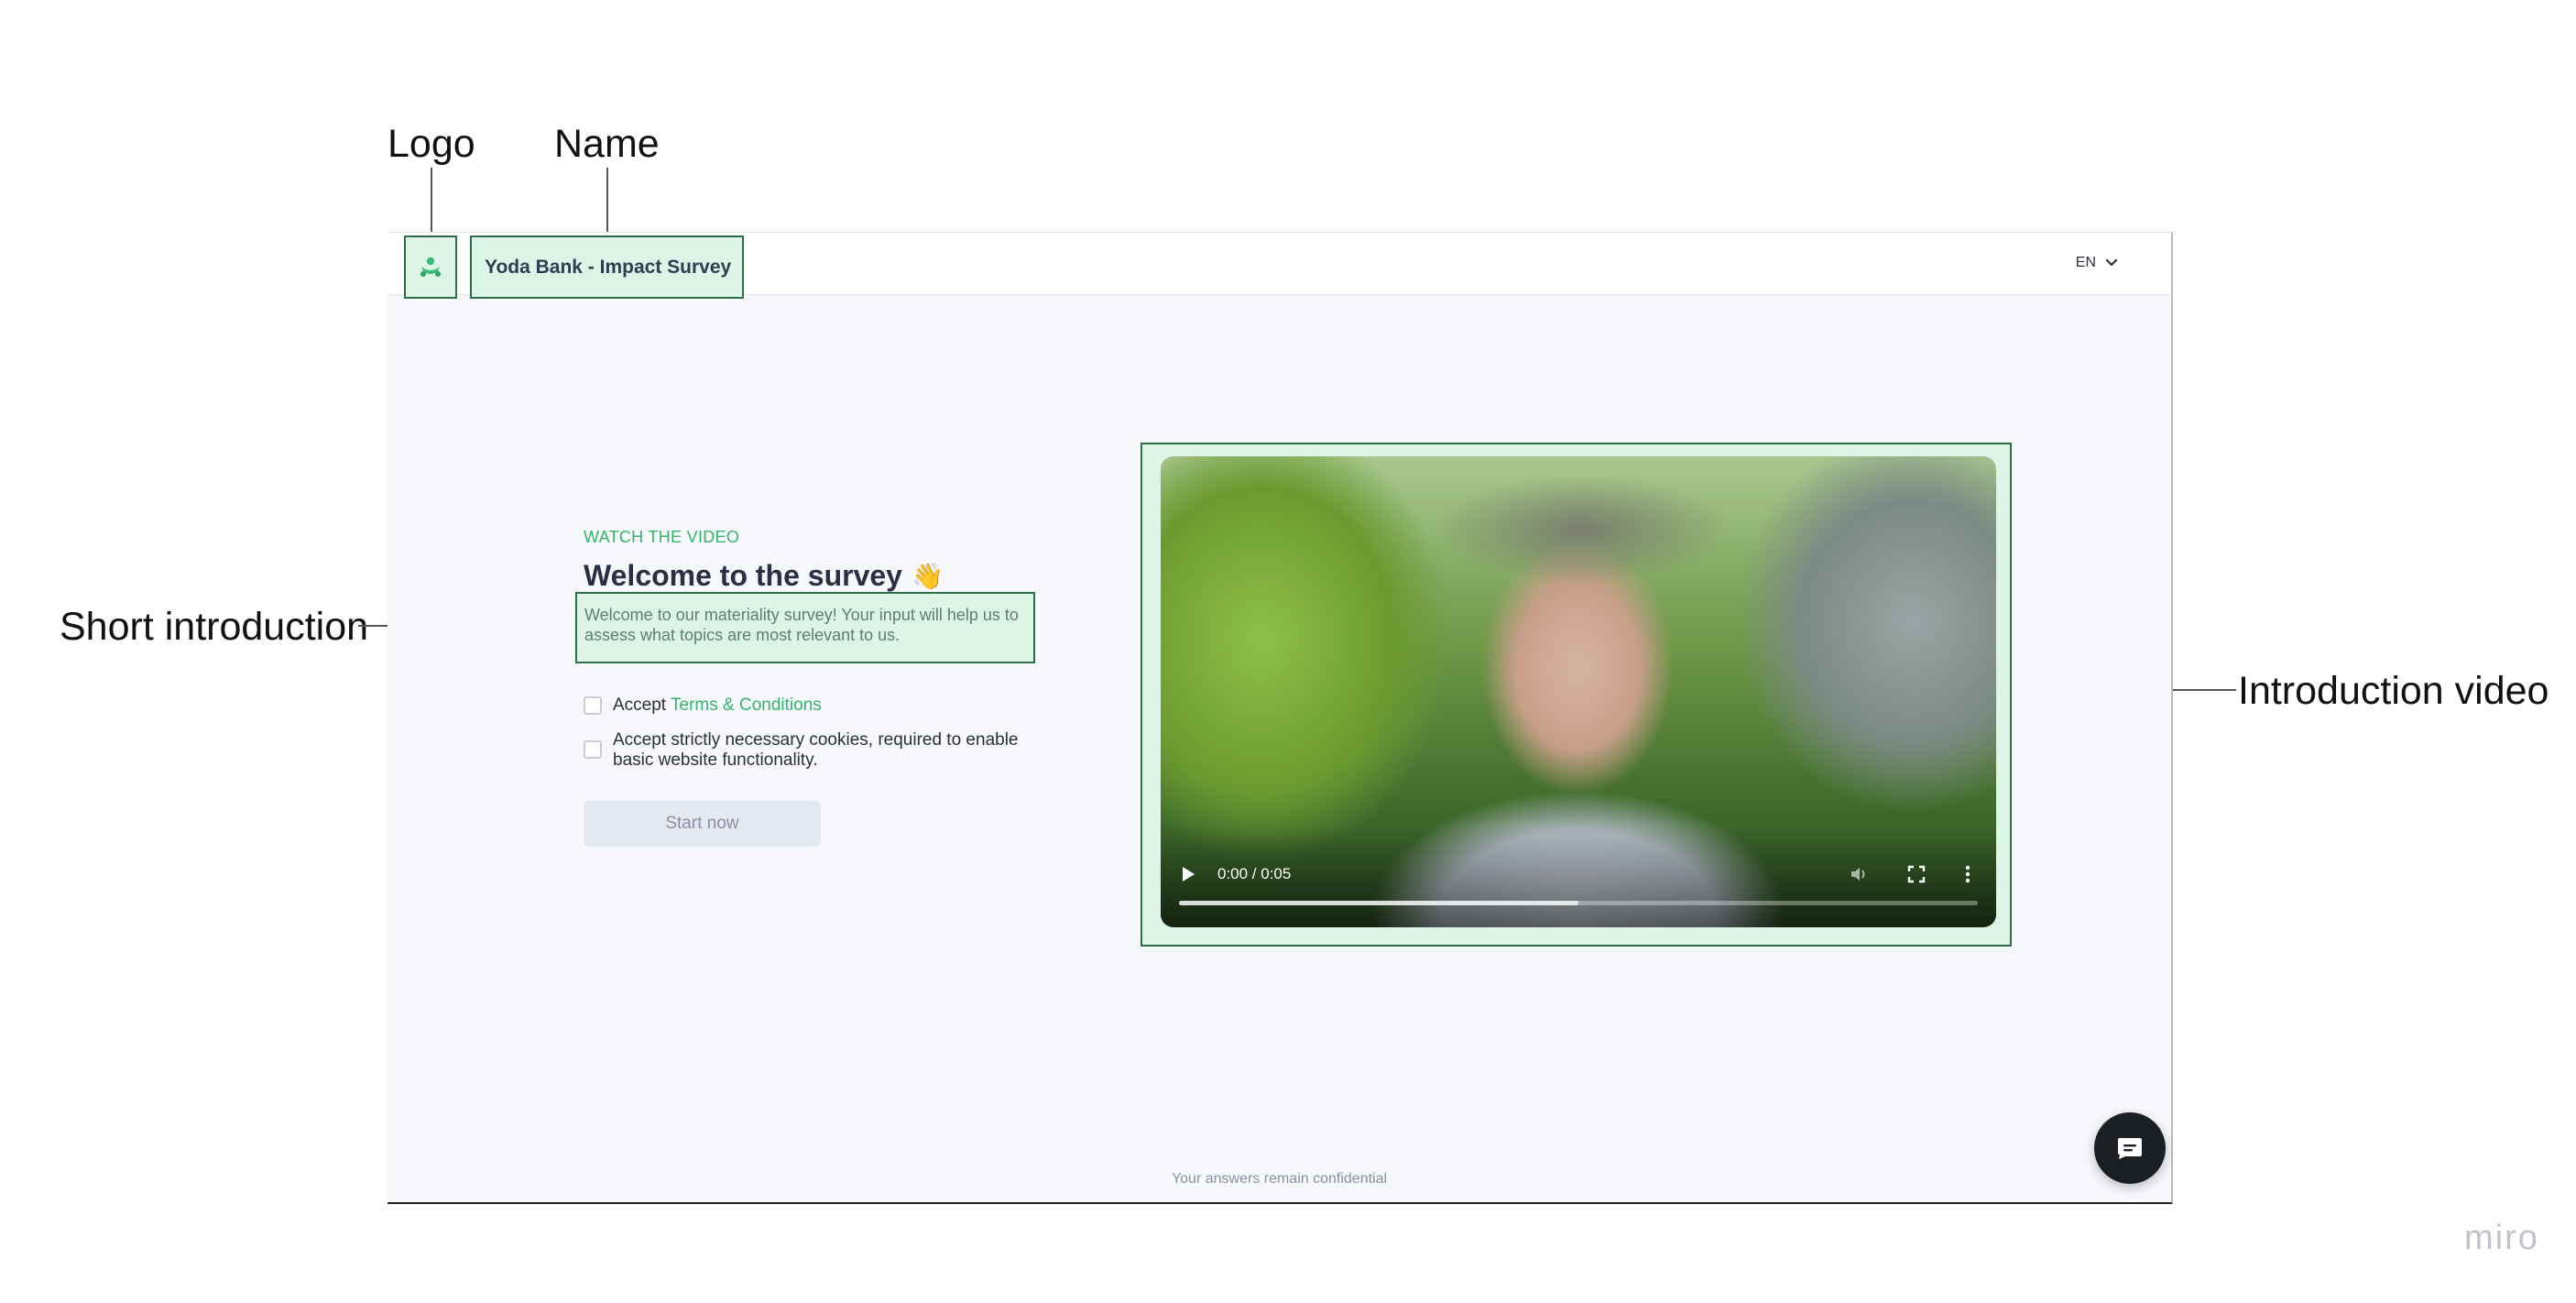 The image size is (2576, 1303). I want to click on terms-prefix: Accept, so click(640, 705).